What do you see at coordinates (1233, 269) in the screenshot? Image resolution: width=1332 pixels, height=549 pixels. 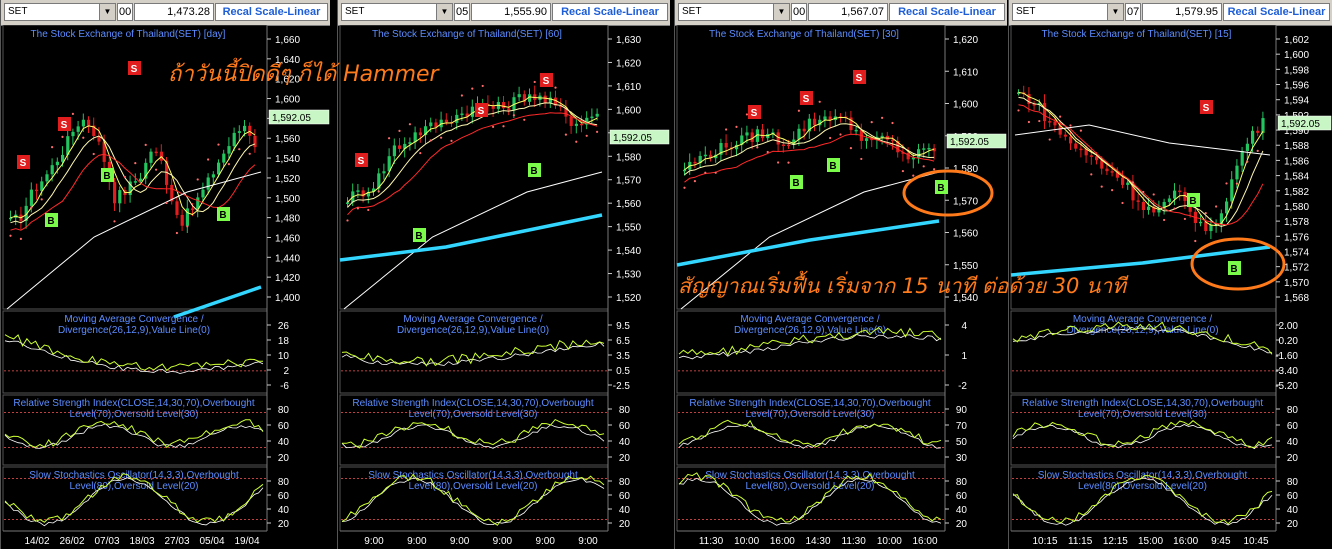 I see `buy-signal-label: B` at bounding box center [1233, 269].